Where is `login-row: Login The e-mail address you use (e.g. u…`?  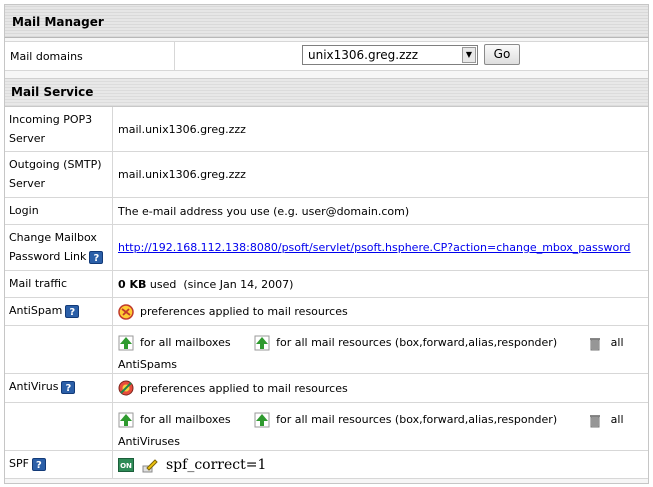 login-row: Login The e-mail address you use (e.g. u… is located at coordinates (326, 211).